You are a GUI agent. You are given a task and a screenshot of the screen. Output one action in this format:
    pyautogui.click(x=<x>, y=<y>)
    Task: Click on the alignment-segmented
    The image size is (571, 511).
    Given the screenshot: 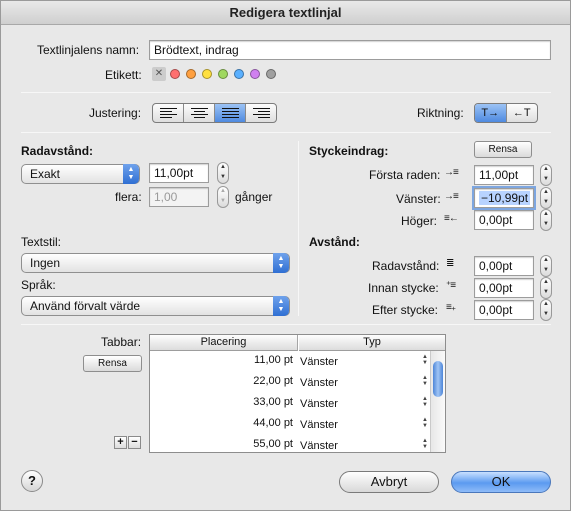 What is the action you would take?
    pyautogui.click(x=214, y=113)
    